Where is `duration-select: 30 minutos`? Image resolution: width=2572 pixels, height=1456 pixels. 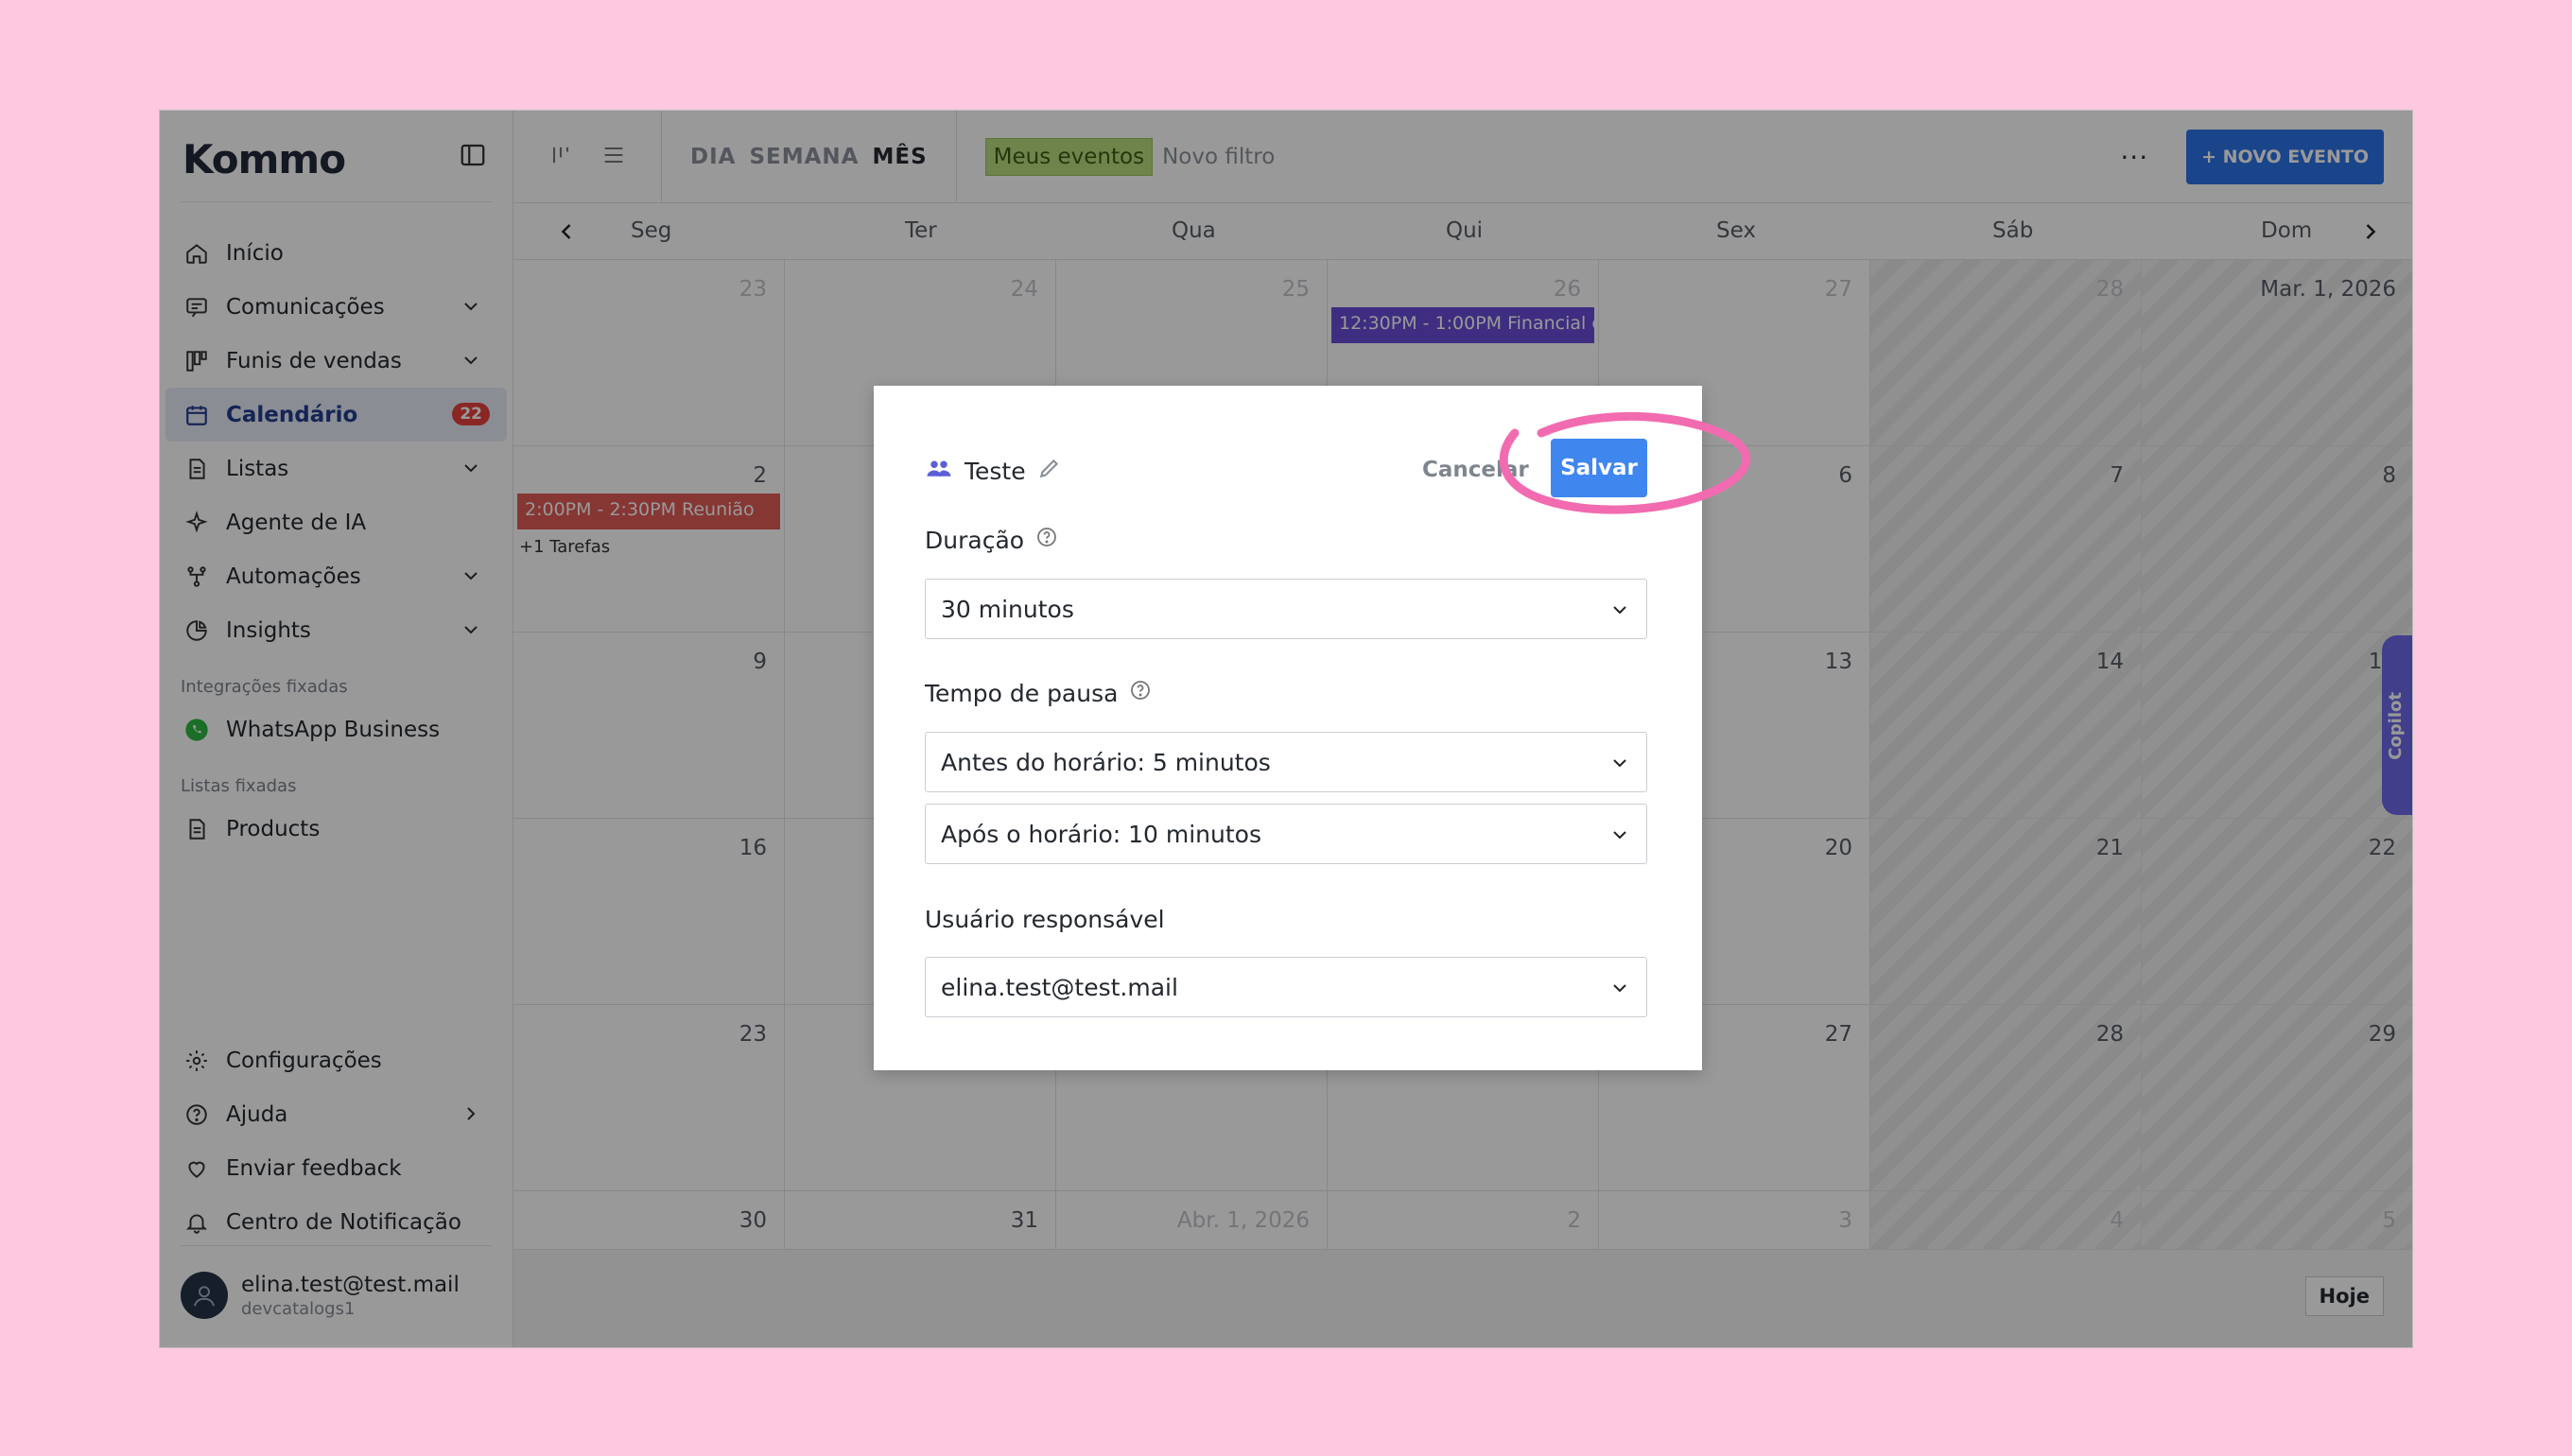
duration-select: 30 minutos is located at coordinates (1286, 609).